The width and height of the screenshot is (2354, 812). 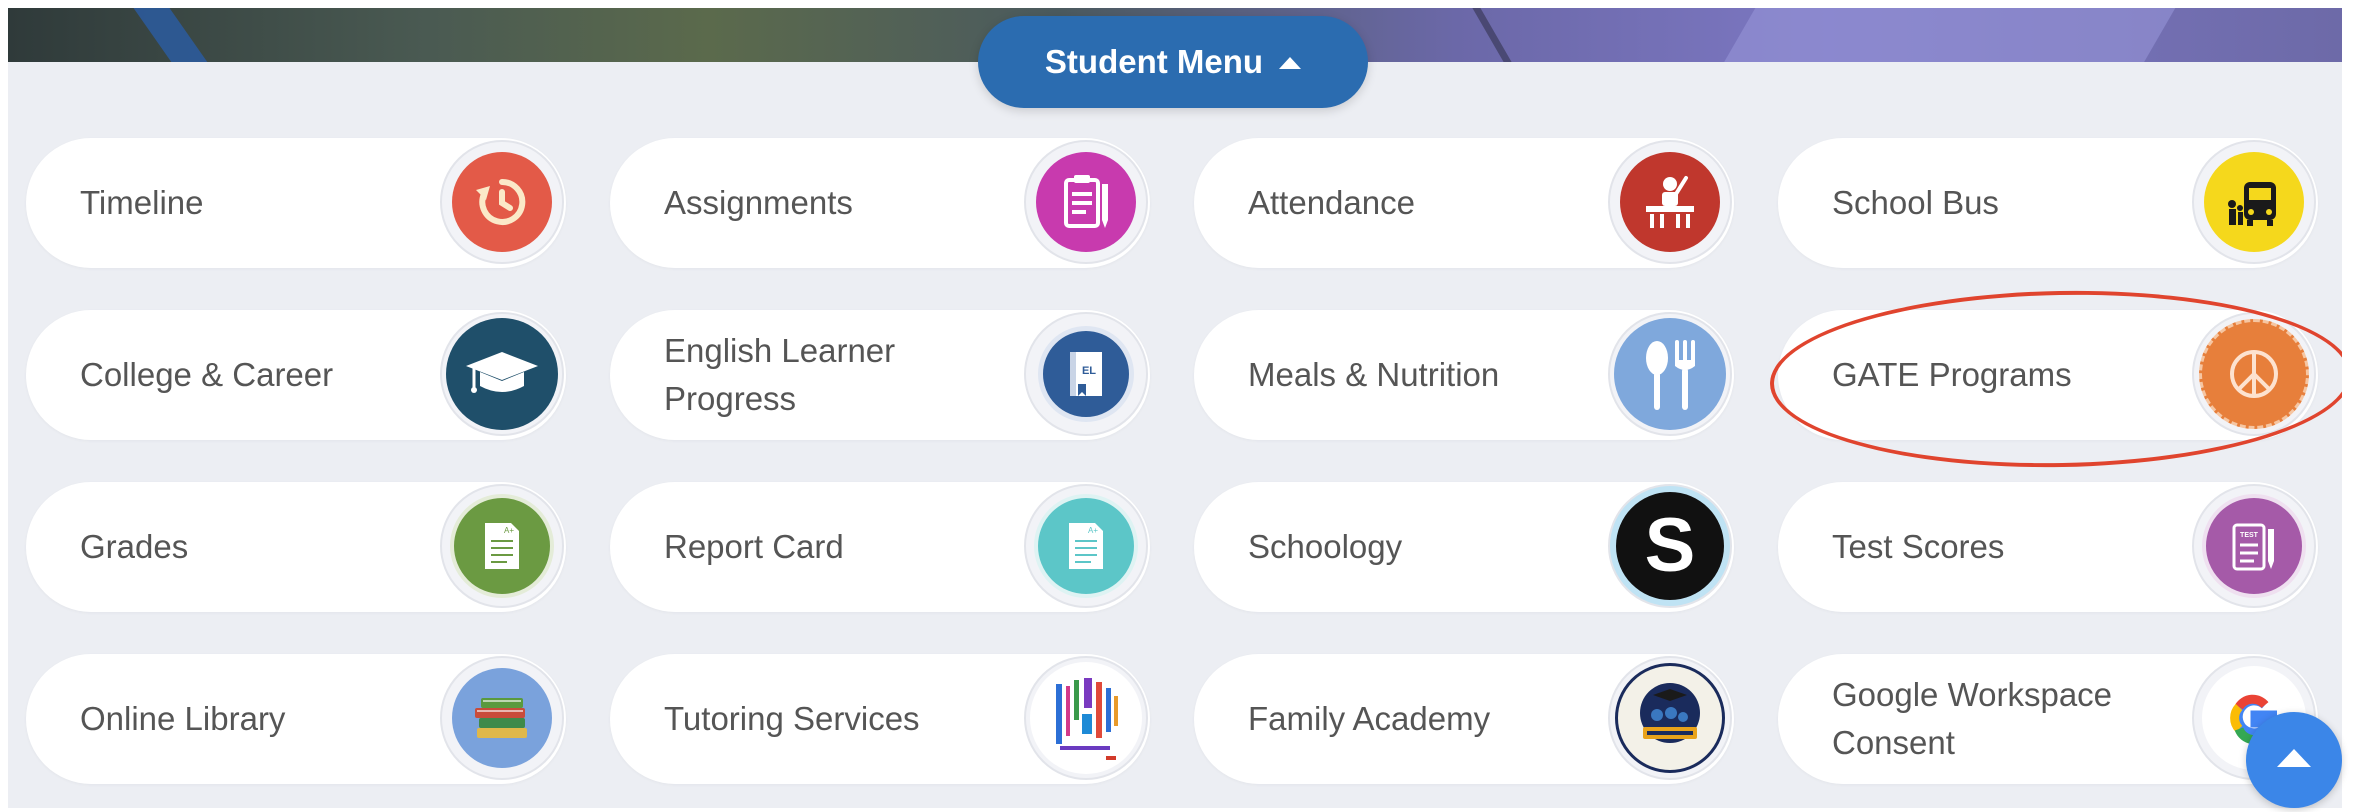 What do you see at coordinates (780, 374) in the screenshot?
I see `tile-label: English Learner Progress` at bounding box center [780, 374].